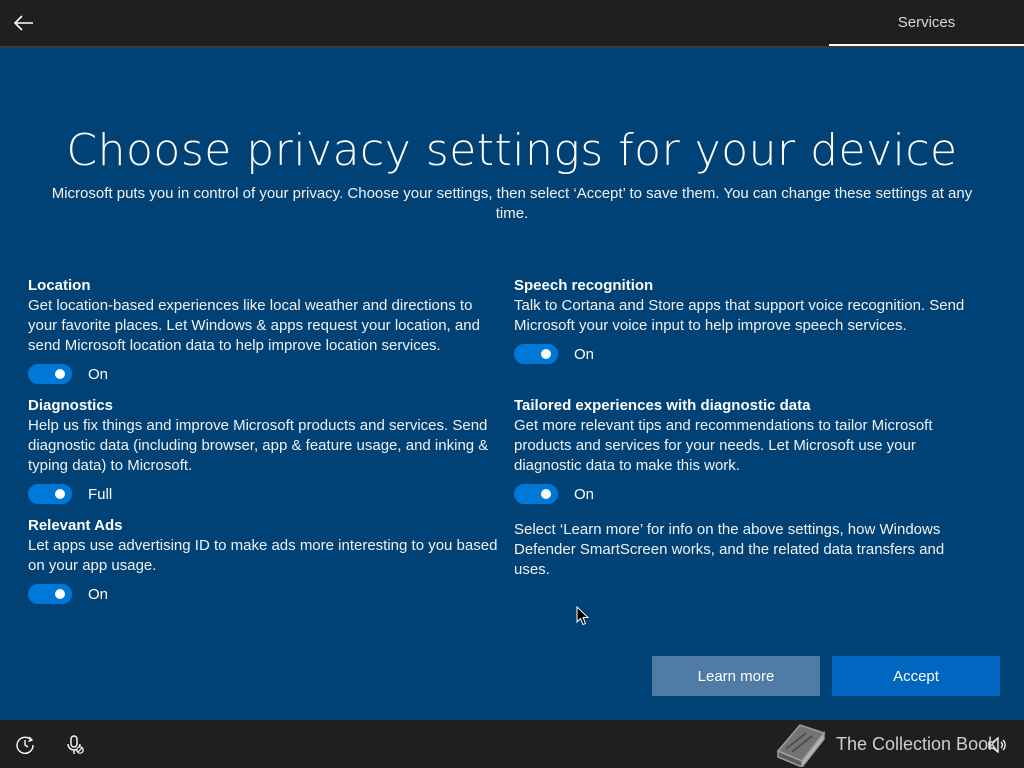 The image size is (1024, 768). I want to click on tab-services: Services, so click(926, 23).